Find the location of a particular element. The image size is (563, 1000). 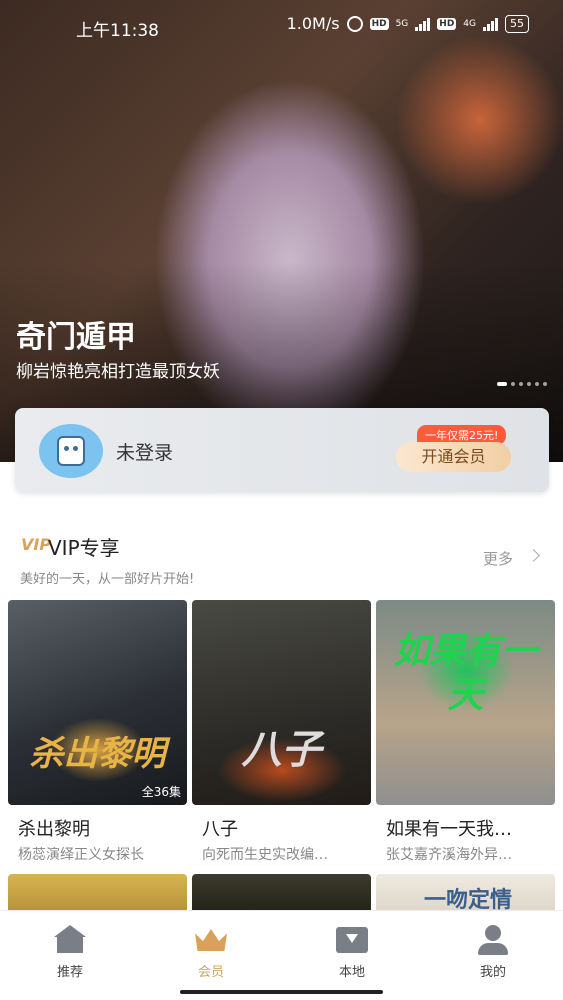

open-vip-button: 开通会员 is located at coordinates (453, 457).